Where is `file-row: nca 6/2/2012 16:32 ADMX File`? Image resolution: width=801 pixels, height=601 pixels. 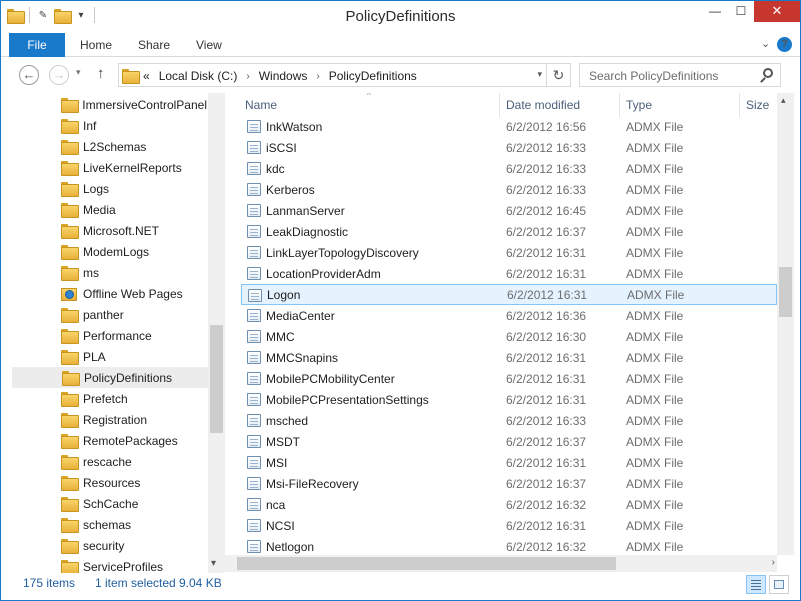 file-row: nca 6/2/2012 16:32 ADMX File is located at coordinates (509, 504).